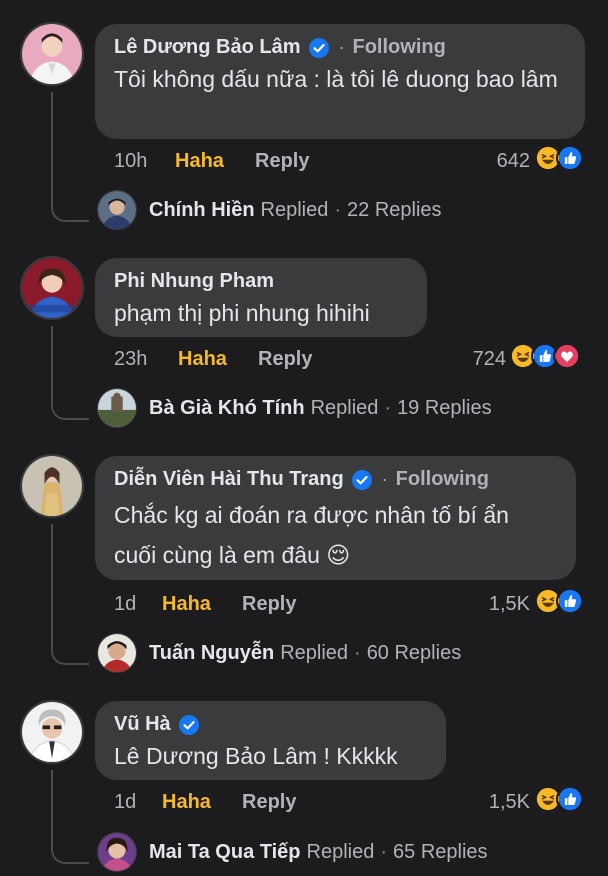  I want to click on reply-count: 19 Replies, so click(444, 408).